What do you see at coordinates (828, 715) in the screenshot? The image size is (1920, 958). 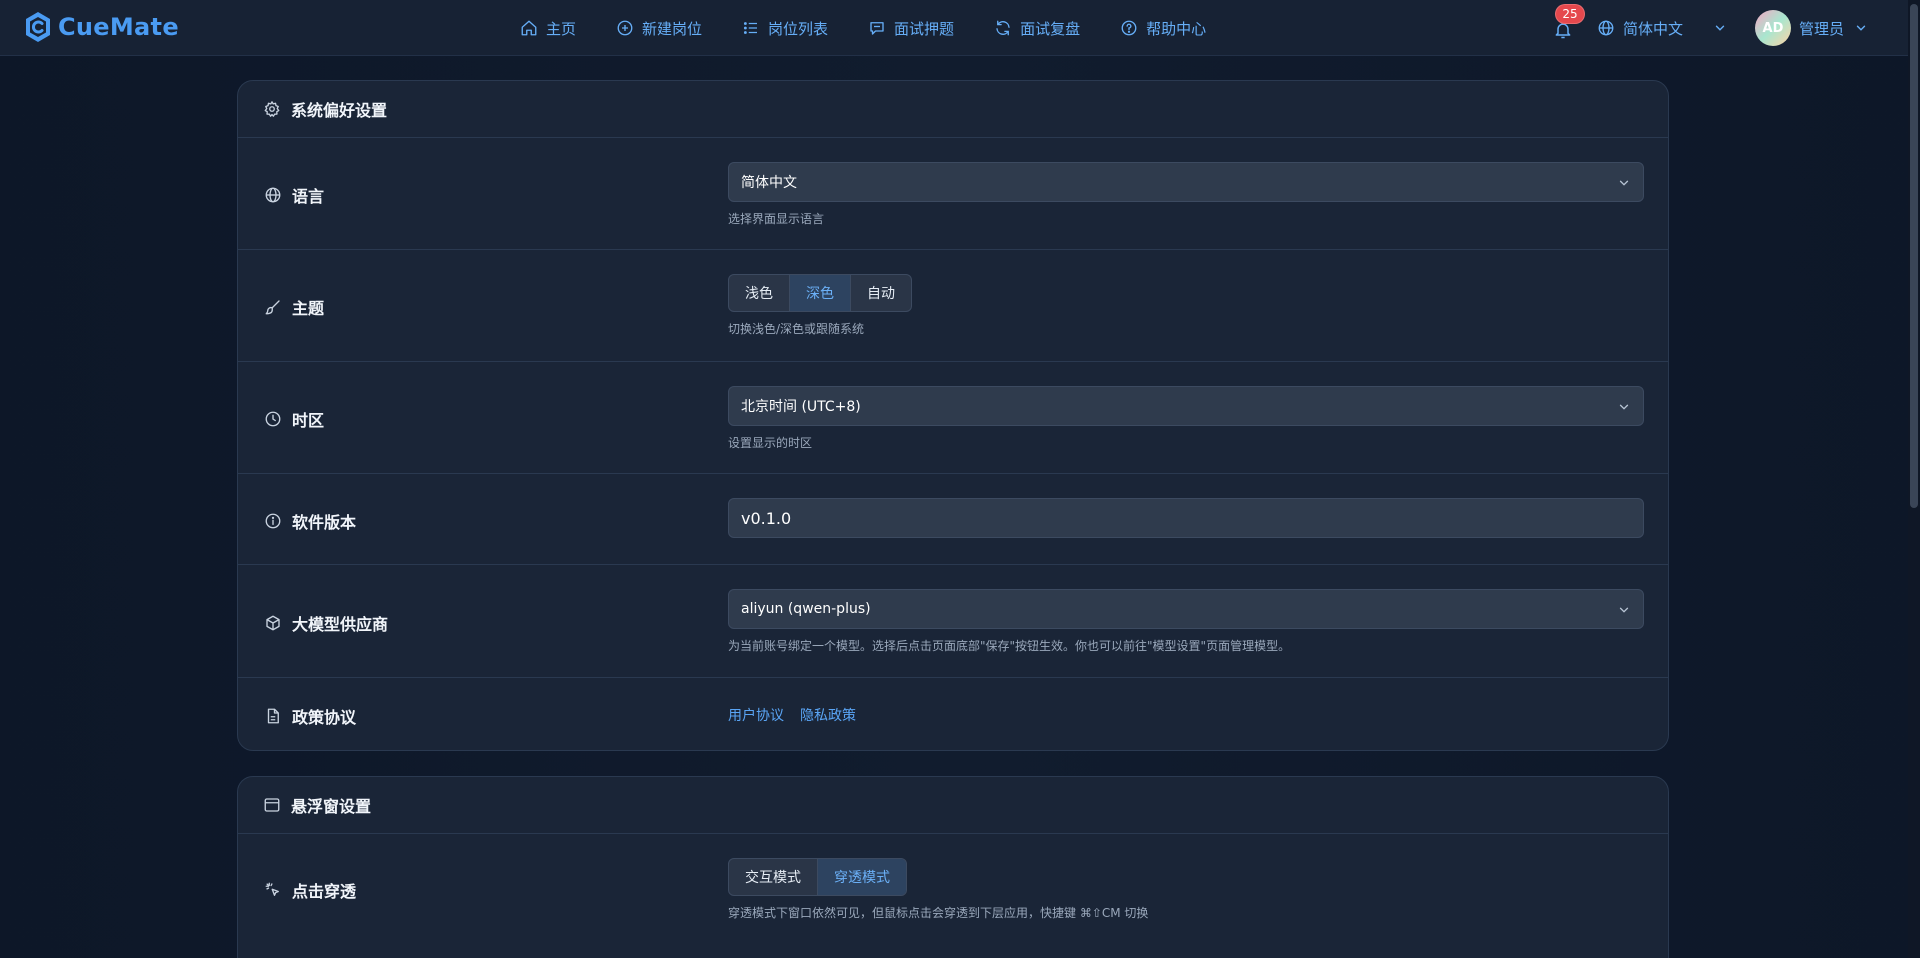 I see `privacy-policy-link: 隐私政策` at bounding box center [828, 715].